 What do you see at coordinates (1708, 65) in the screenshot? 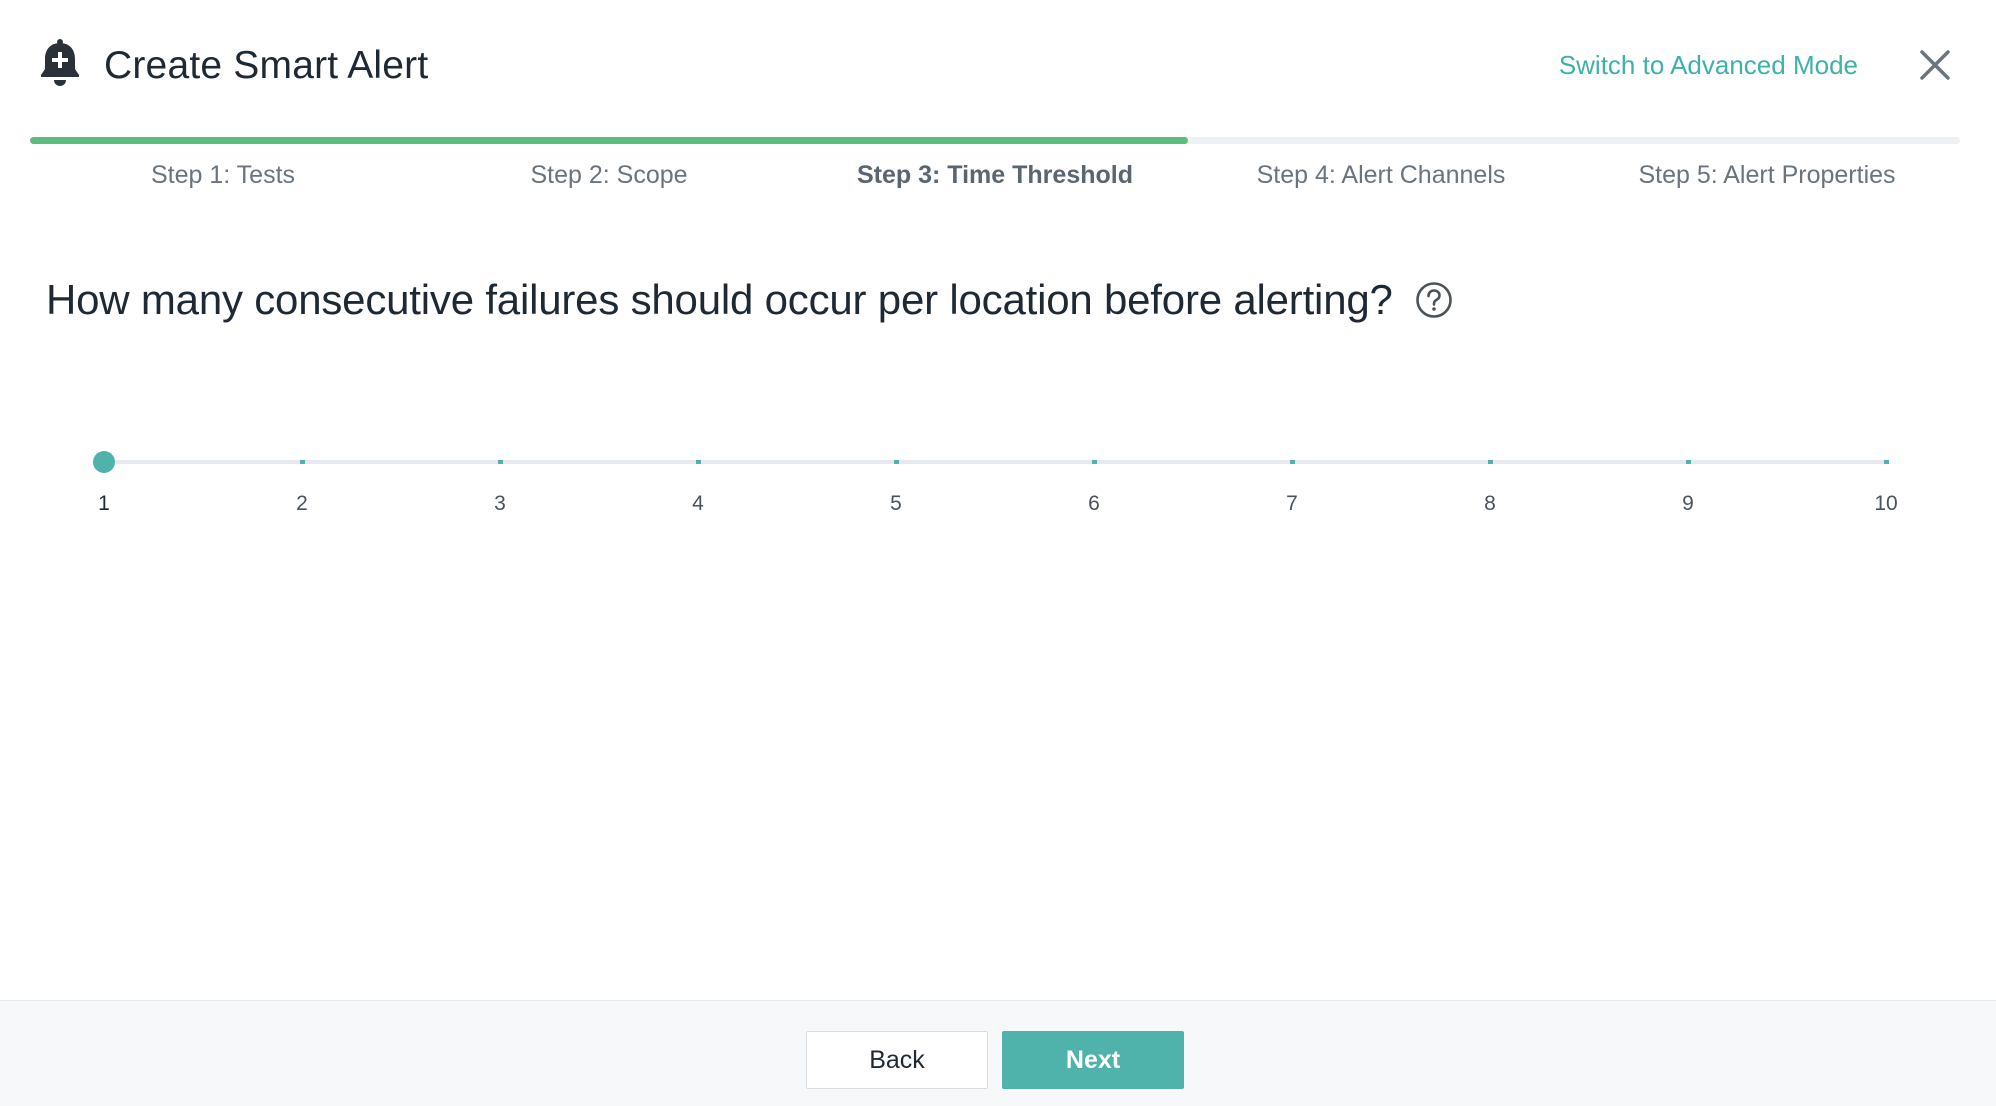
I see `switch-to-advanced-mode-link: Switch to Advanced Mode` at bounding box center [1708, 65].